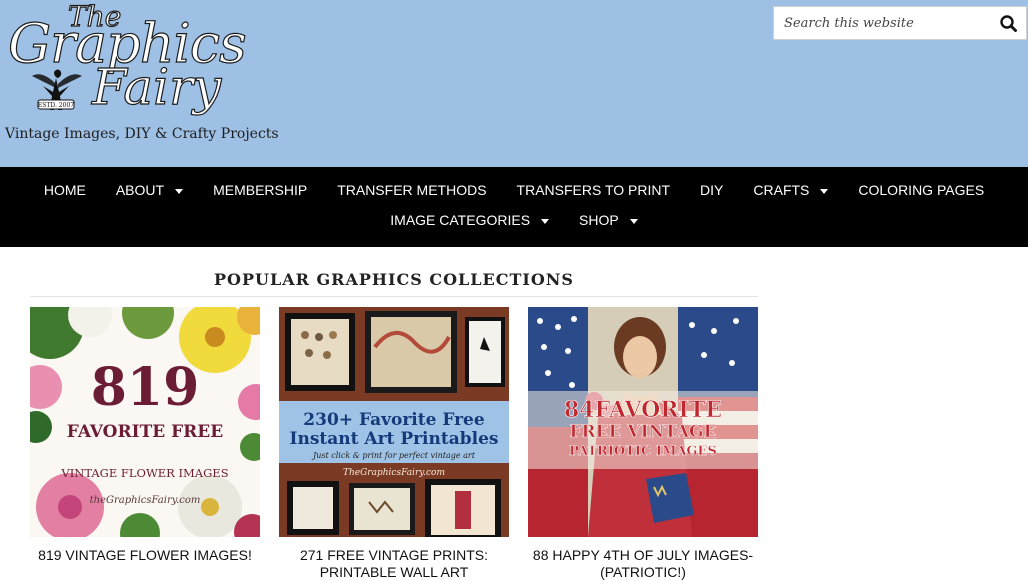  What do you see at coordinates (394, 279) in the screenshot?
I see `section-title: POPULAR GRAPHICS COLLECTIONS` at bounding box center [394, 279].